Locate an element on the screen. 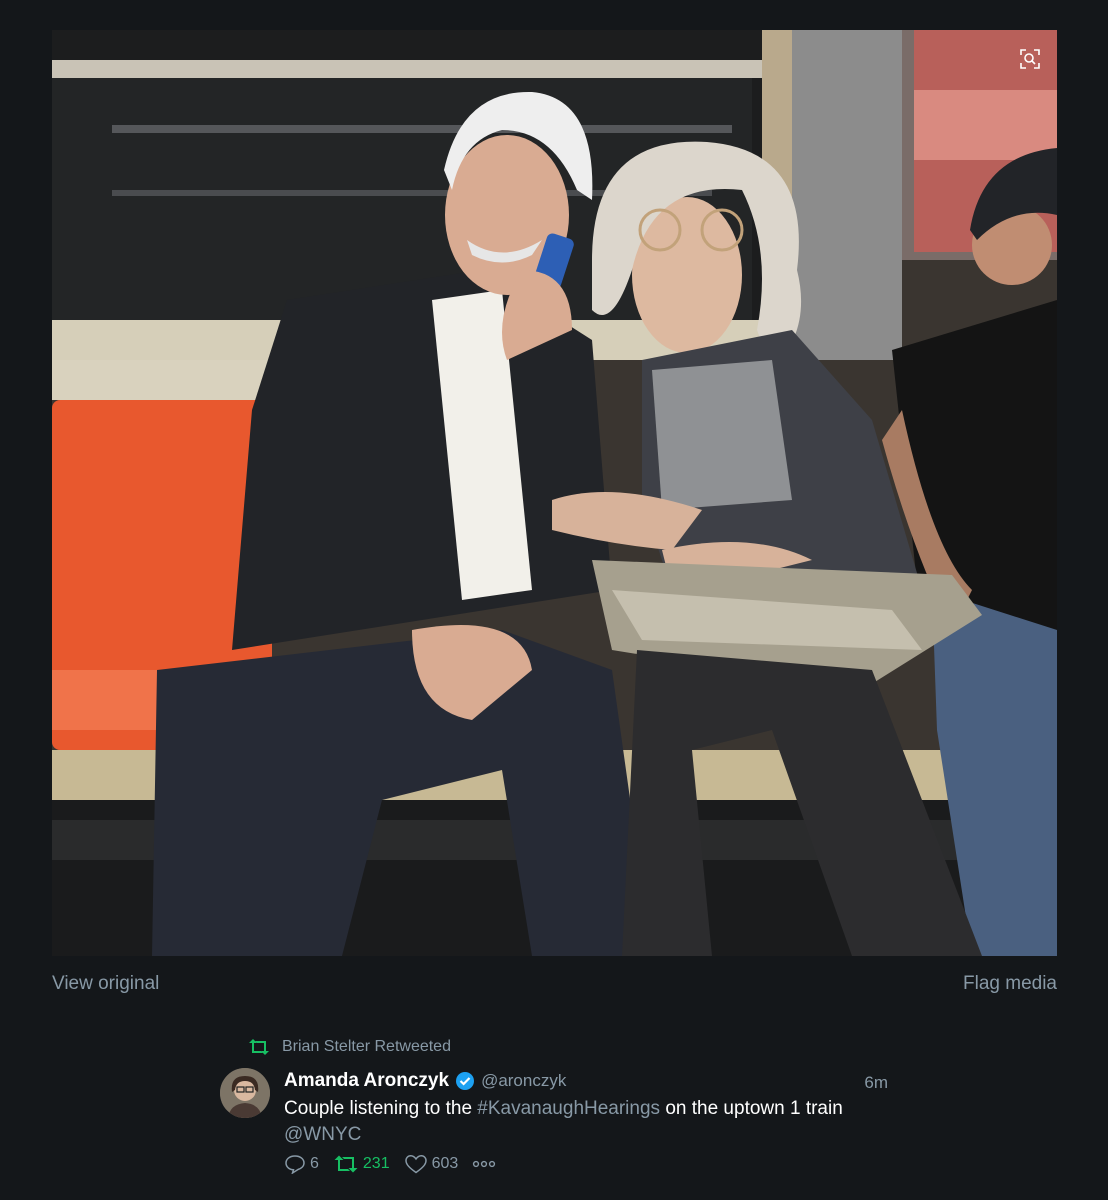 This screenshot has height=1200, width=1108. retweet-button: 231 is located at coordinates (361, 1164).